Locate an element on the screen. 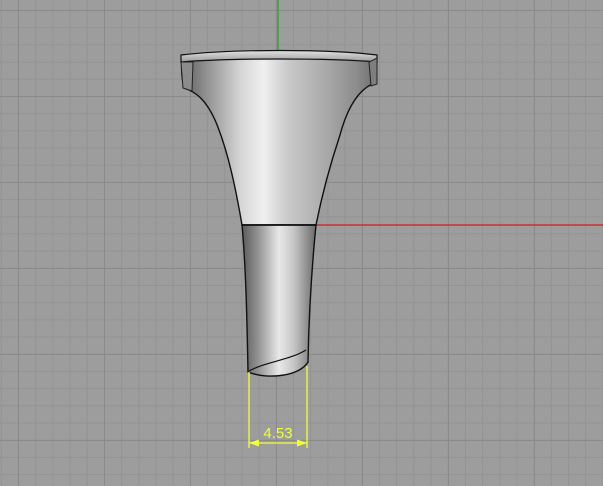  model-cap-right-notch is located at coordinates (373, 72).